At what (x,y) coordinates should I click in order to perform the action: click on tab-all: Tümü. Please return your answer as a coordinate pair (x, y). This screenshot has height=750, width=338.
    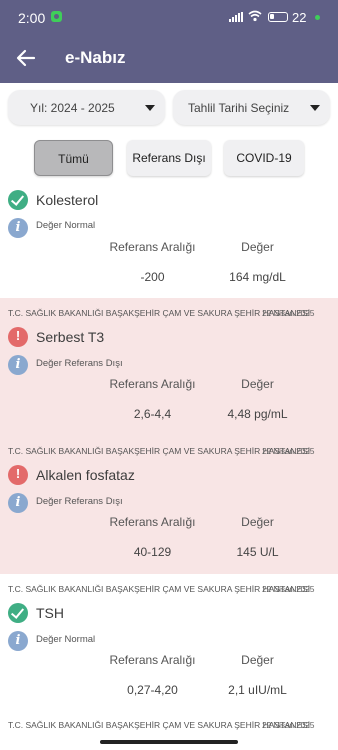
    Looking at the image, I should click on (73, 158).